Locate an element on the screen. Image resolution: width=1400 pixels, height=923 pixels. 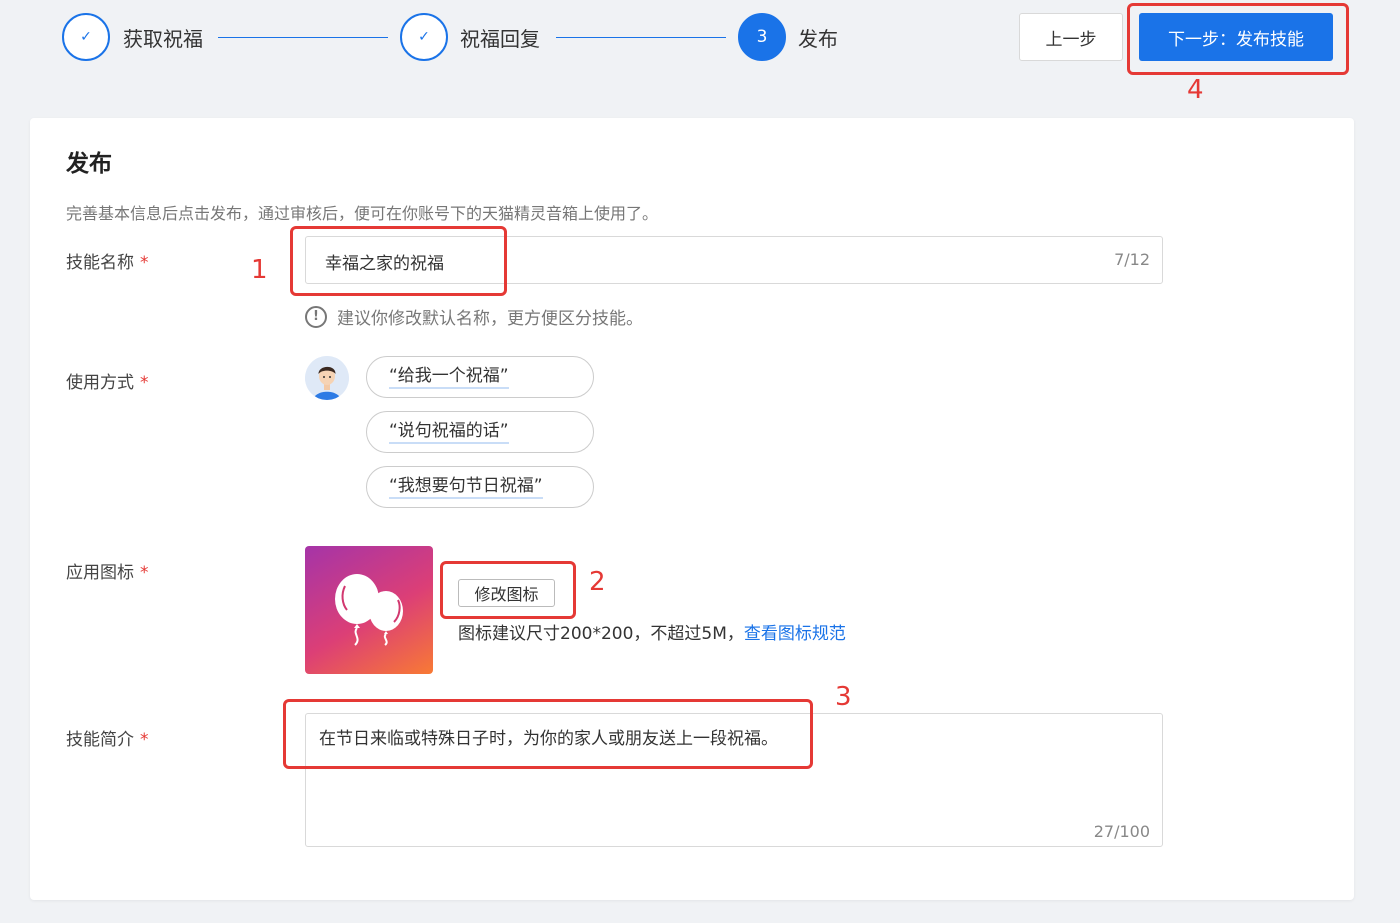
skill-intro-counter: 27/100 is located at coordinates (1121, 831).